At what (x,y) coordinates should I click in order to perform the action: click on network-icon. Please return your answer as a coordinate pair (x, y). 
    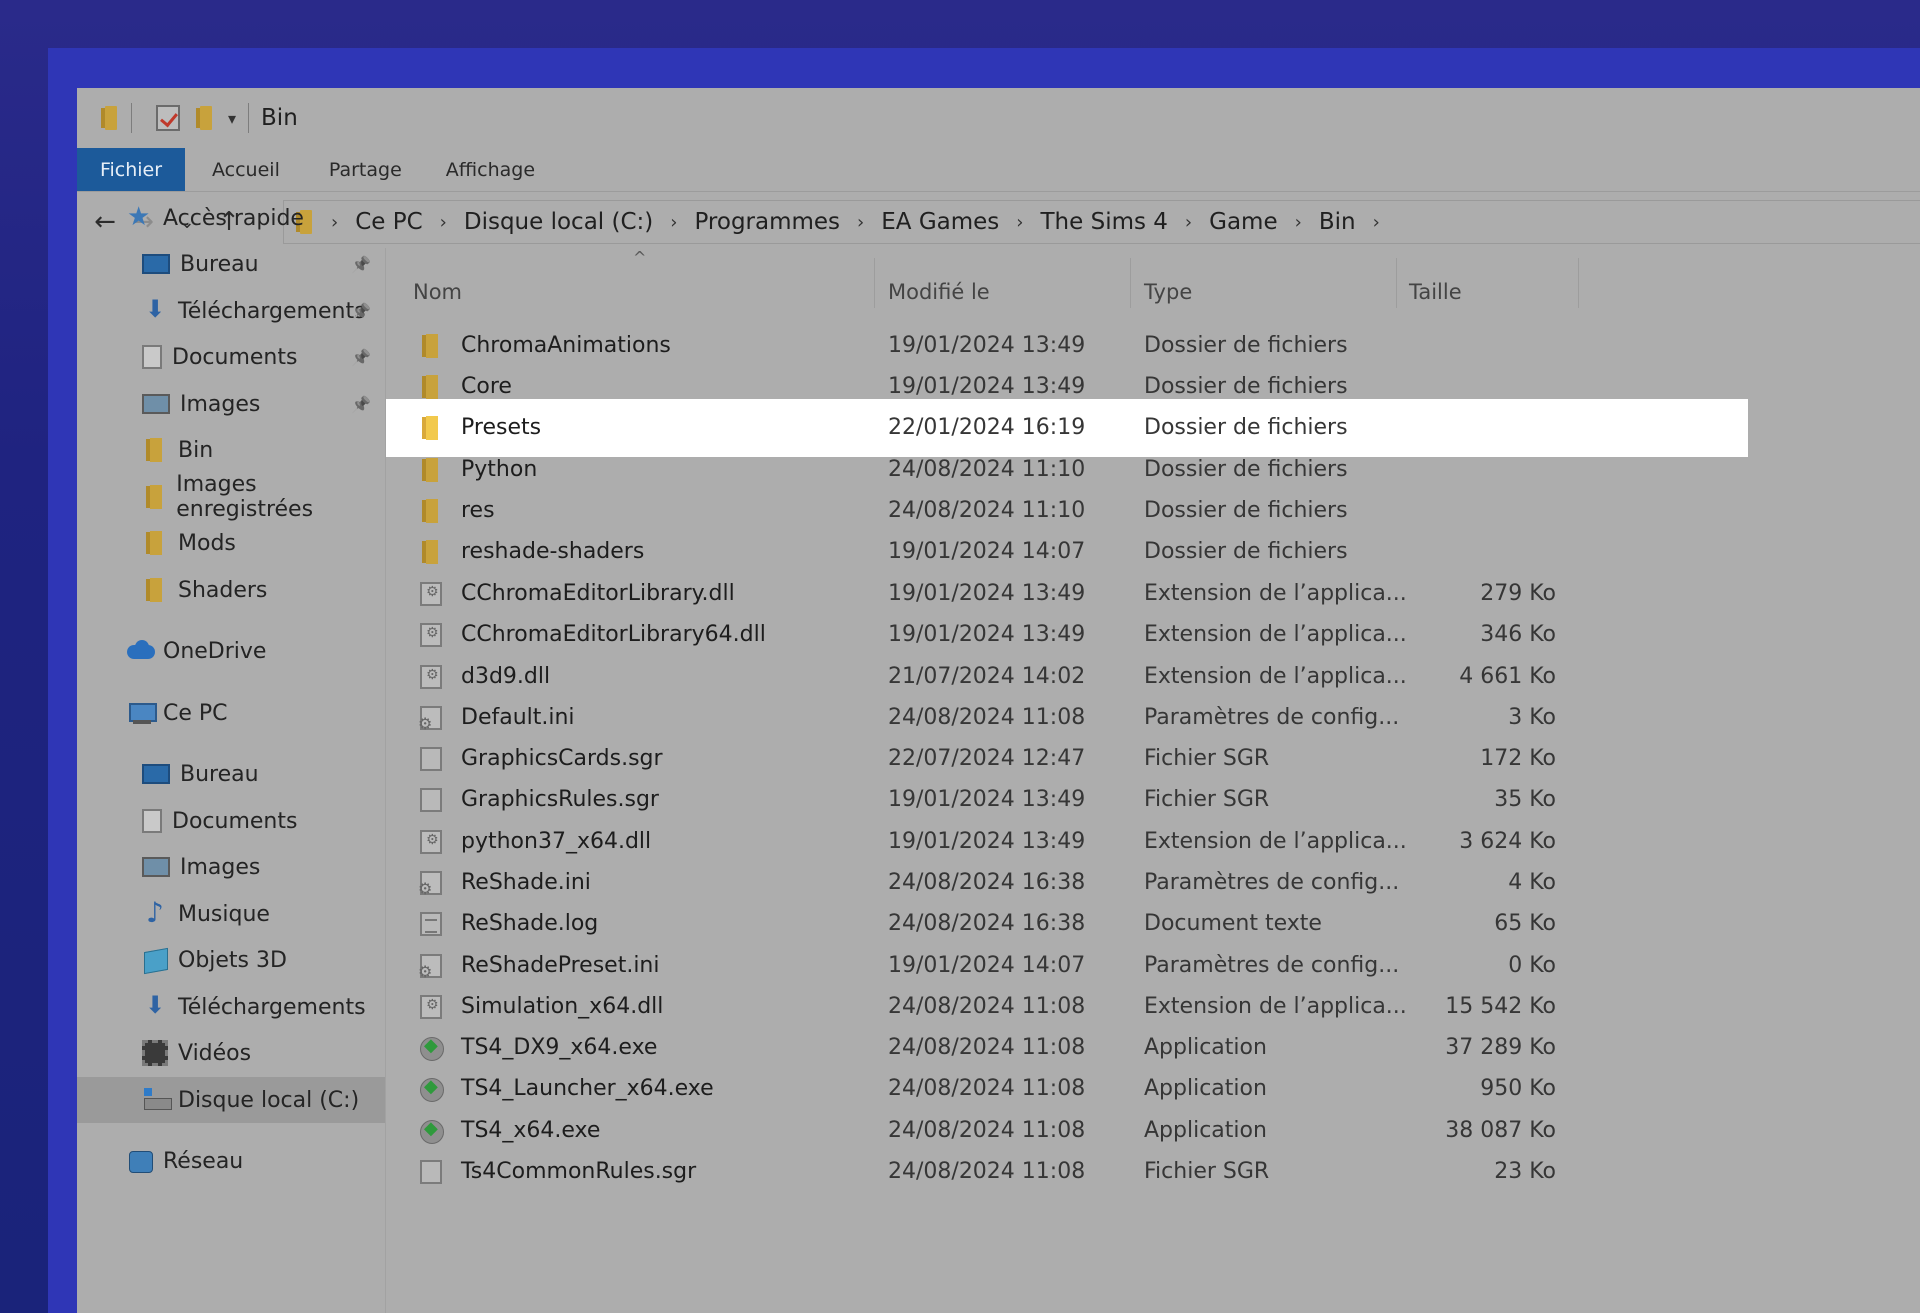
    Looking at the image, I should click on (140, 1161).